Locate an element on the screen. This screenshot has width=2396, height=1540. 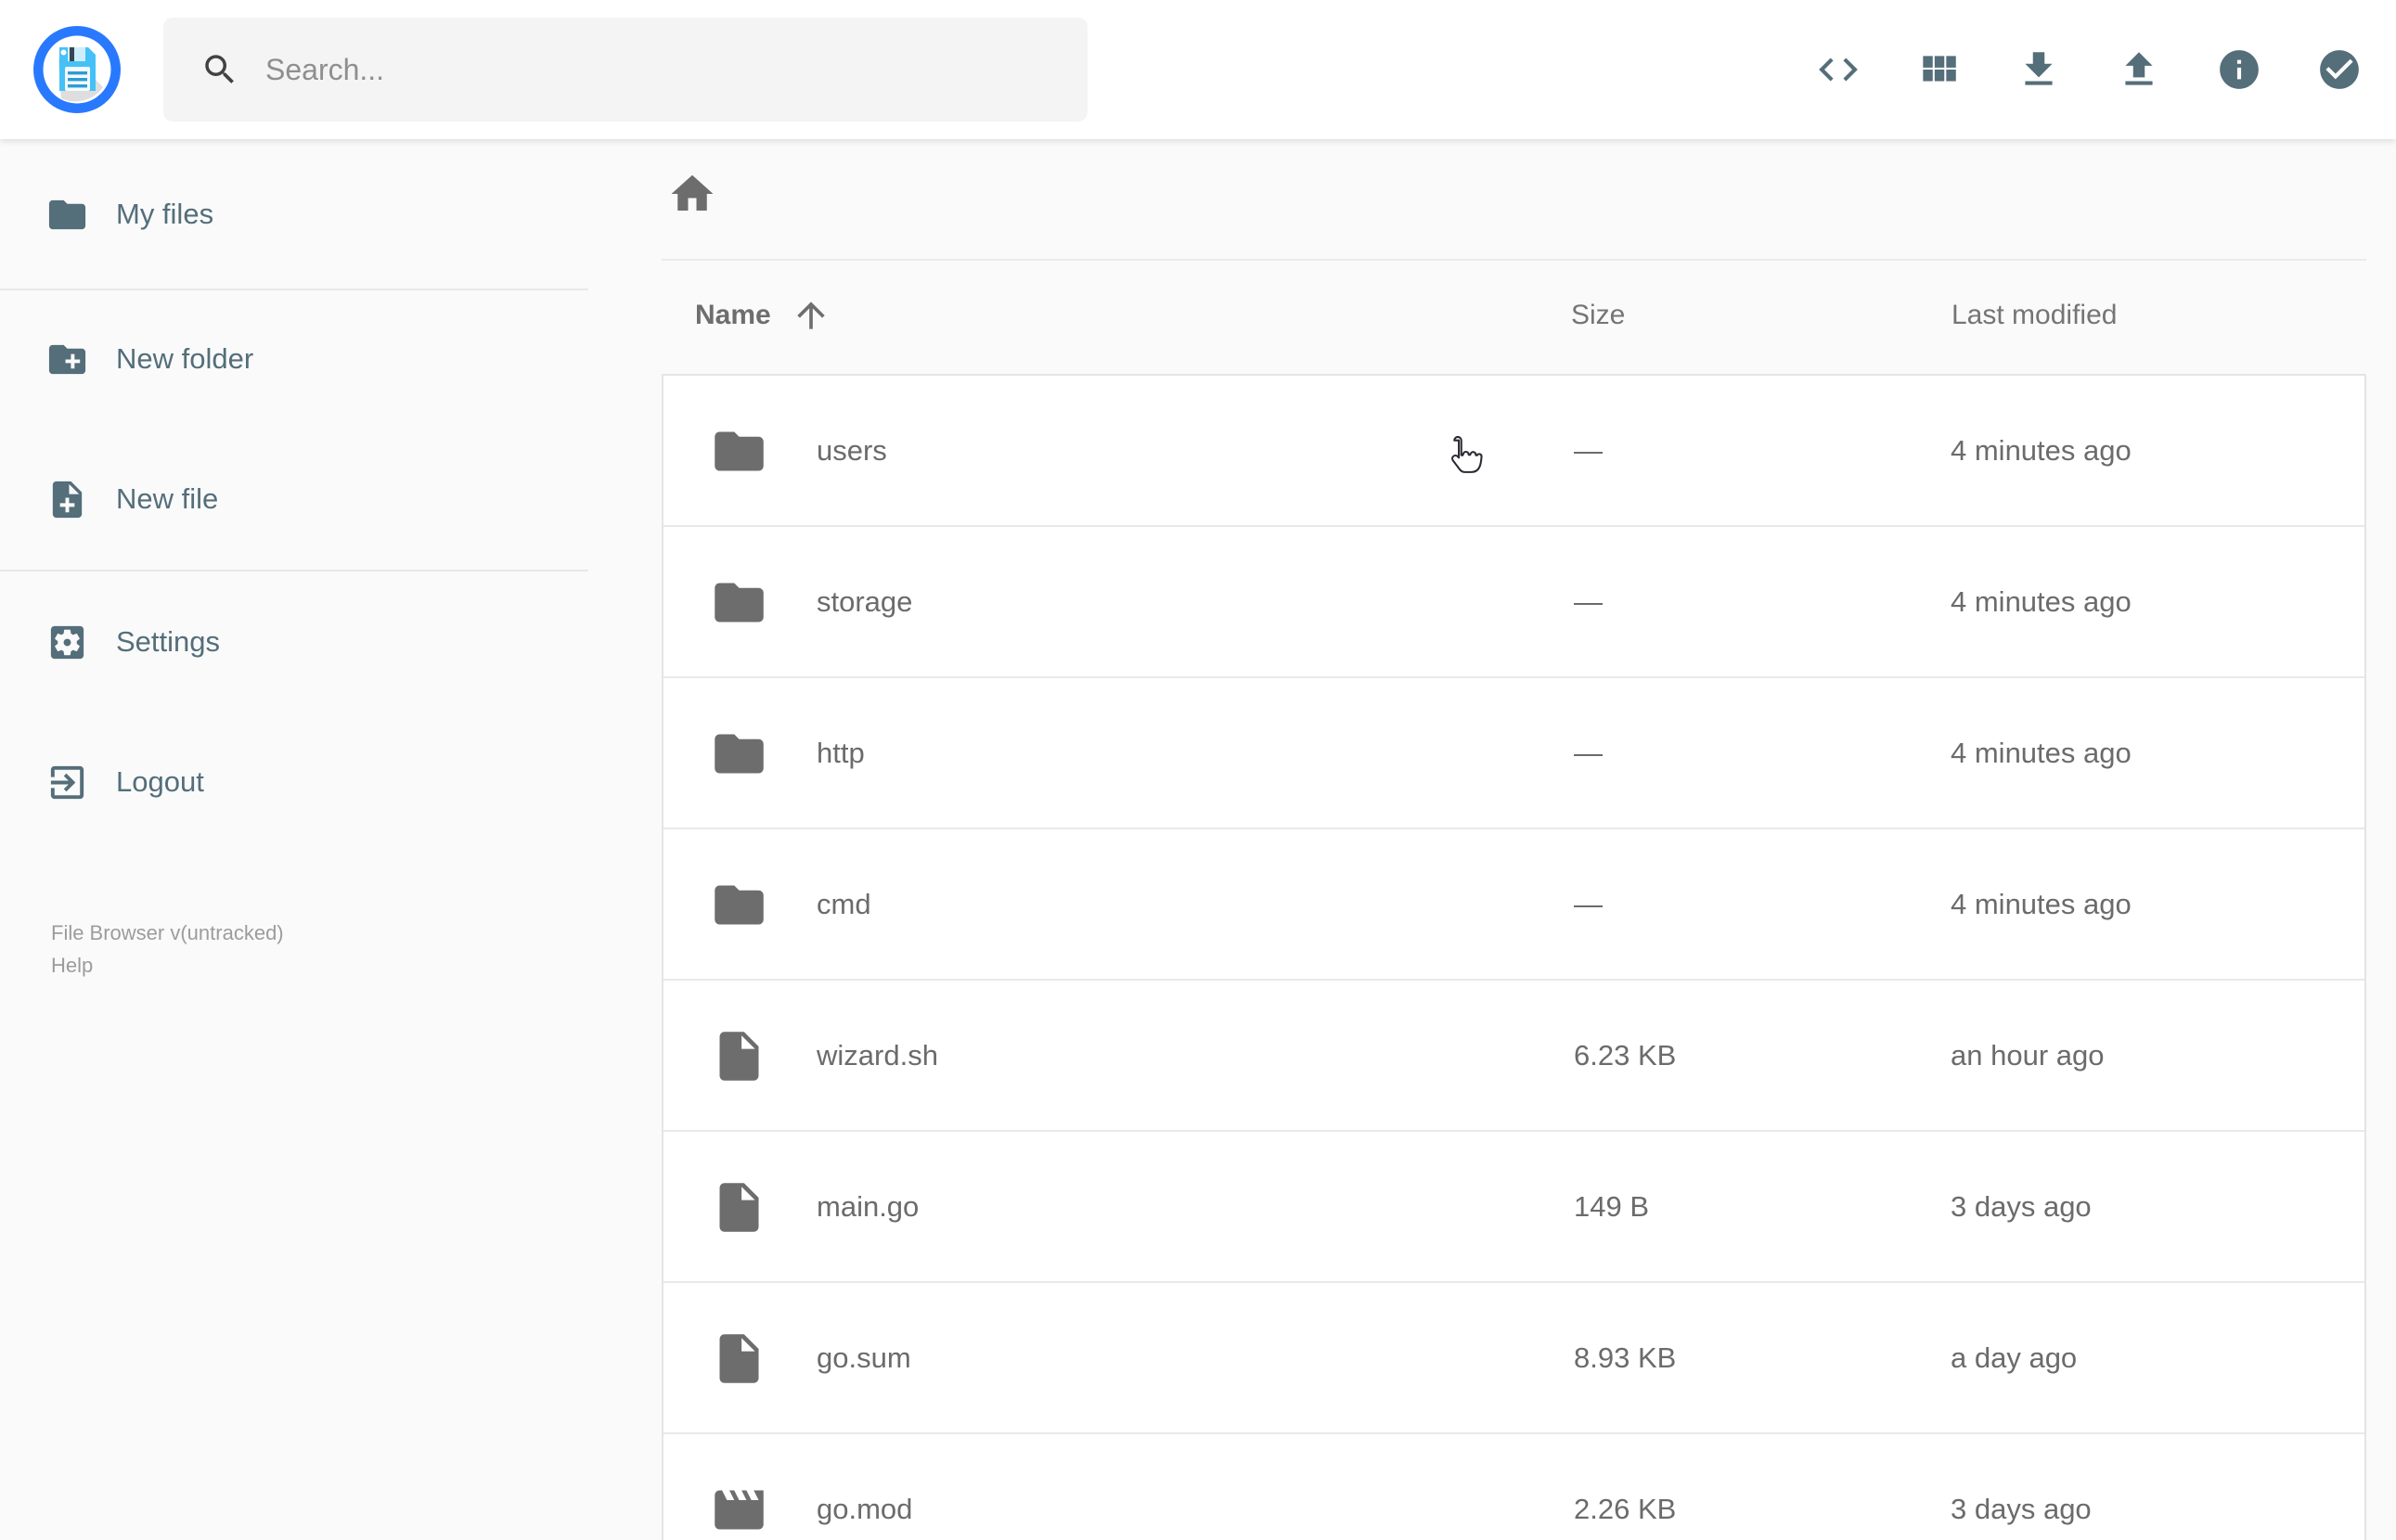
download-button is located at coordinates (2039, 69).